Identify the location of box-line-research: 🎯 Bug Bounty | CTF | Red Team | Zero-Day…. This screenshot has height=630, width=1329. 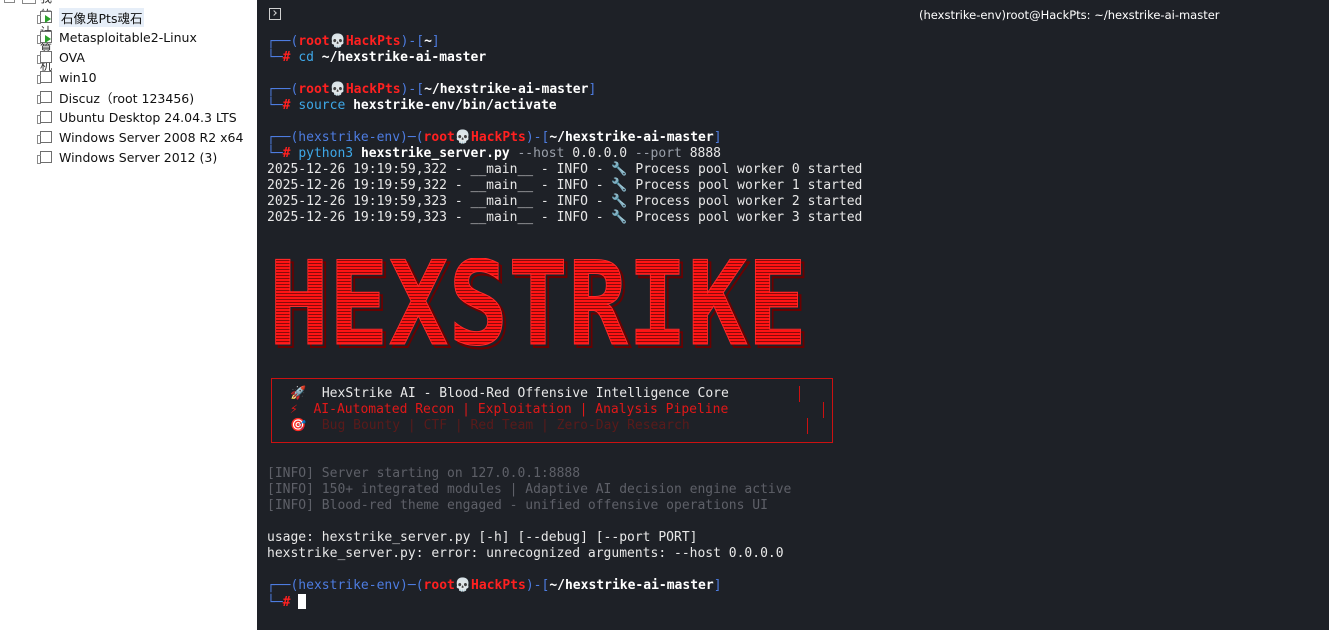
(490, 425).